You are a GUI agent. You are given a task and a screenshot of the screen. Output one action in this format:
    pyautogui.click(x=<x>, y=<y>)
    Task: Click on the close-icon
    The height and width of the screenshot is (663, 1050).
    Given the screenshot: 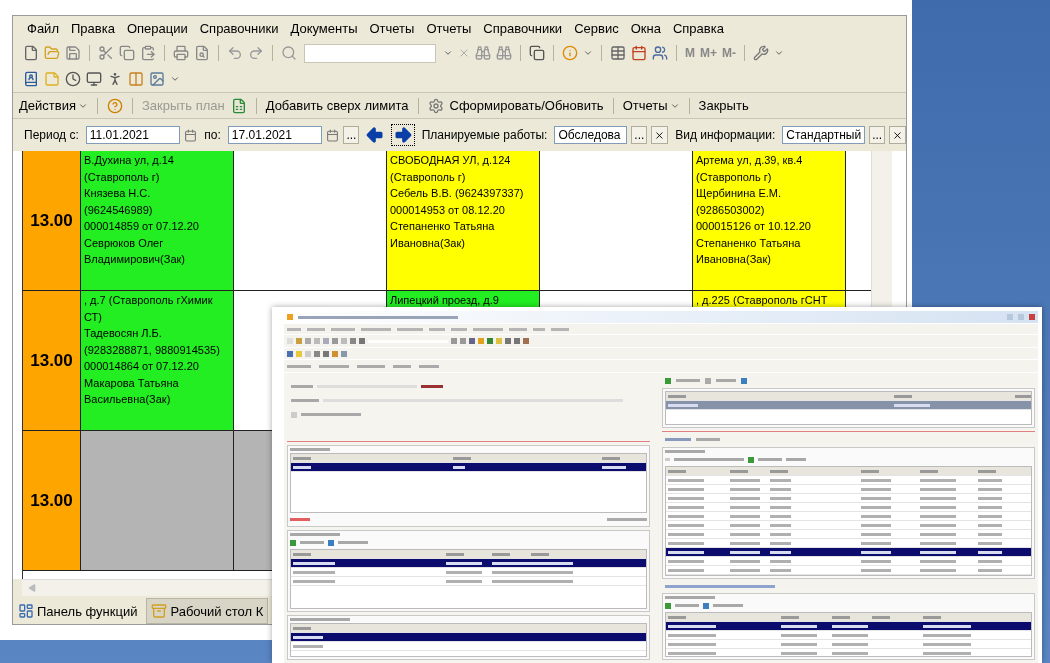 What is the action you would take?
    pyautogui.click(x=464, y=53)
    